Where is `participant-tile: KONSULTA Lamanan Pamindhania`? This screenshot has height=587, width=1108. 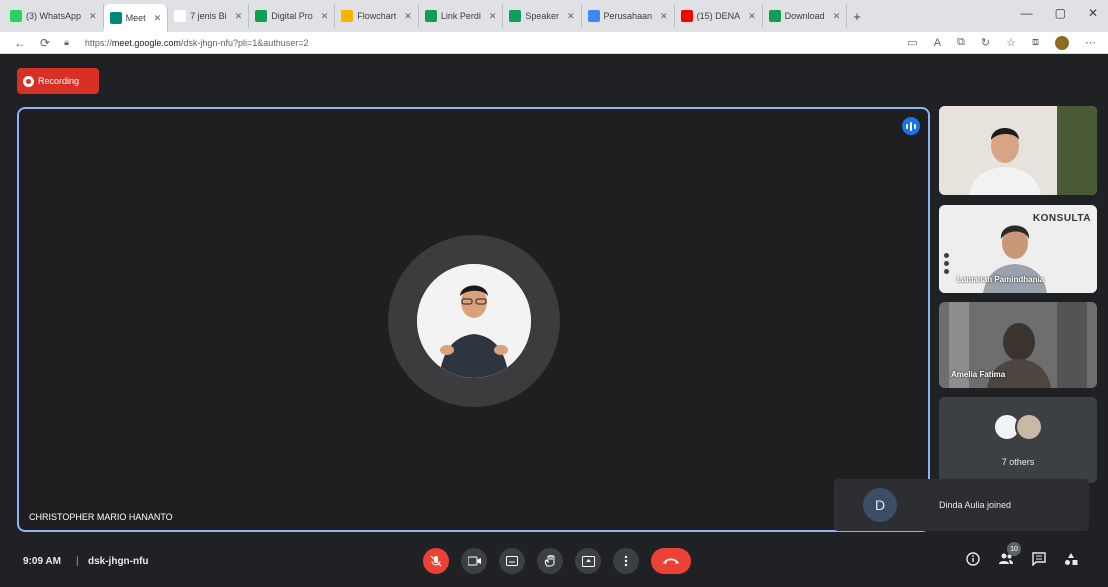
participant-tile: KONSULTA Lamanan Pamindhania is located at coordinates (1018, 249).